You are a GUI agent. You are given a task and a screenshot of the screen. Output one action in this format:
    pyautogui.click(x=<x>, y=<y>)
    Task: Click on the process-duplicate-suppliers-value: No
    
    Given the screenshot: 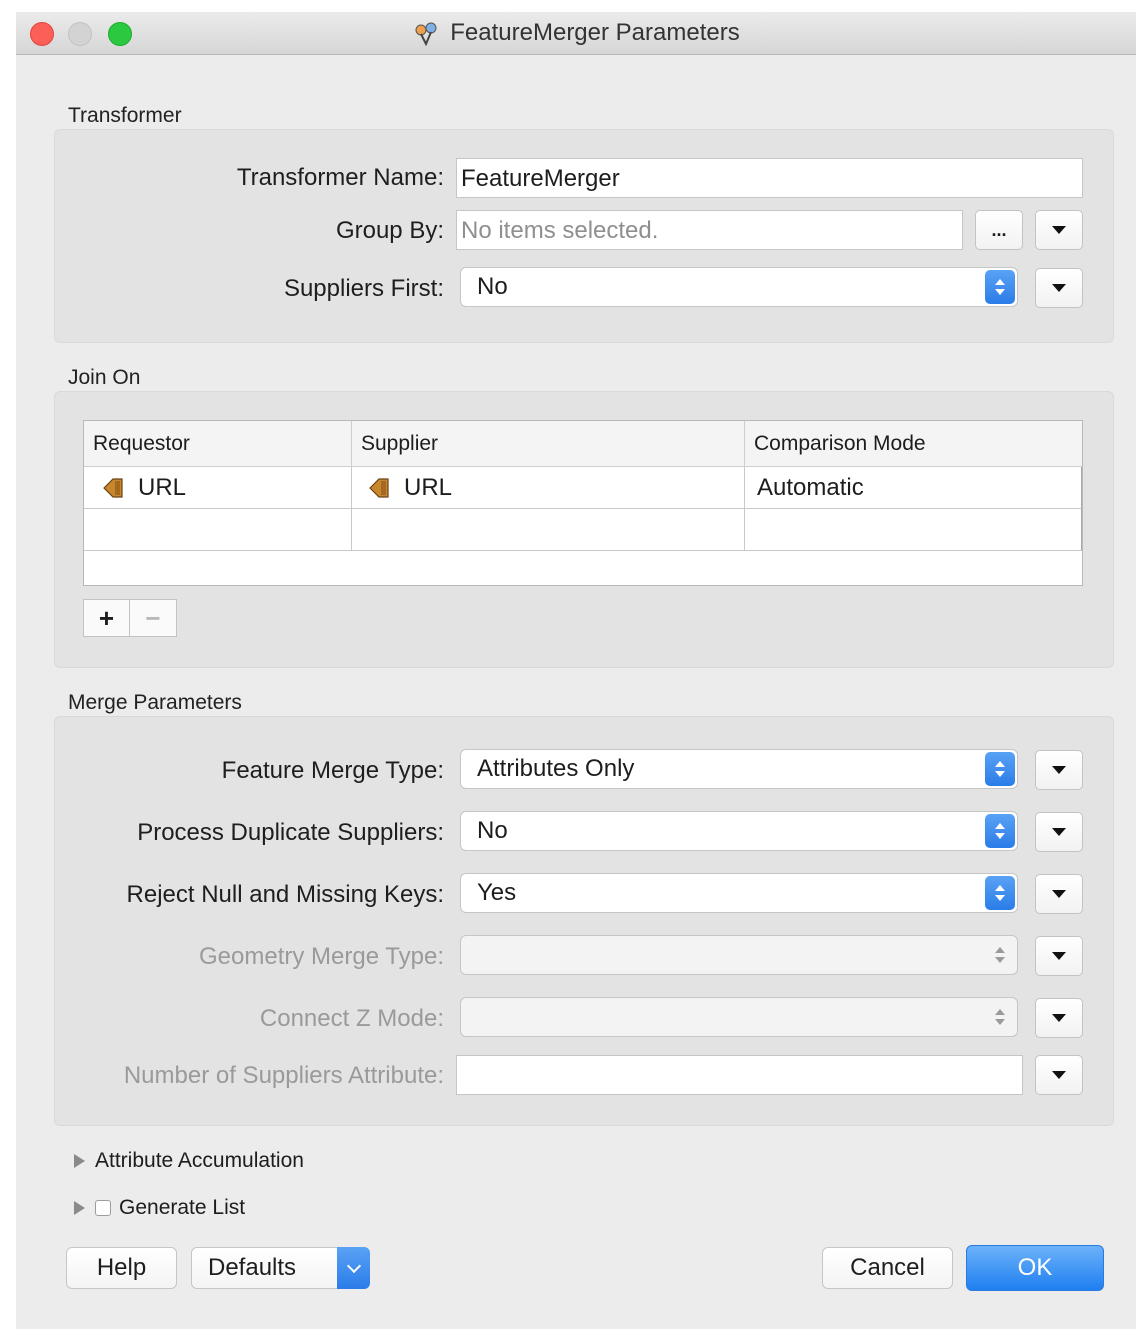 What is the action you would take?
    pyautogui.click(x=492, y=830)
    